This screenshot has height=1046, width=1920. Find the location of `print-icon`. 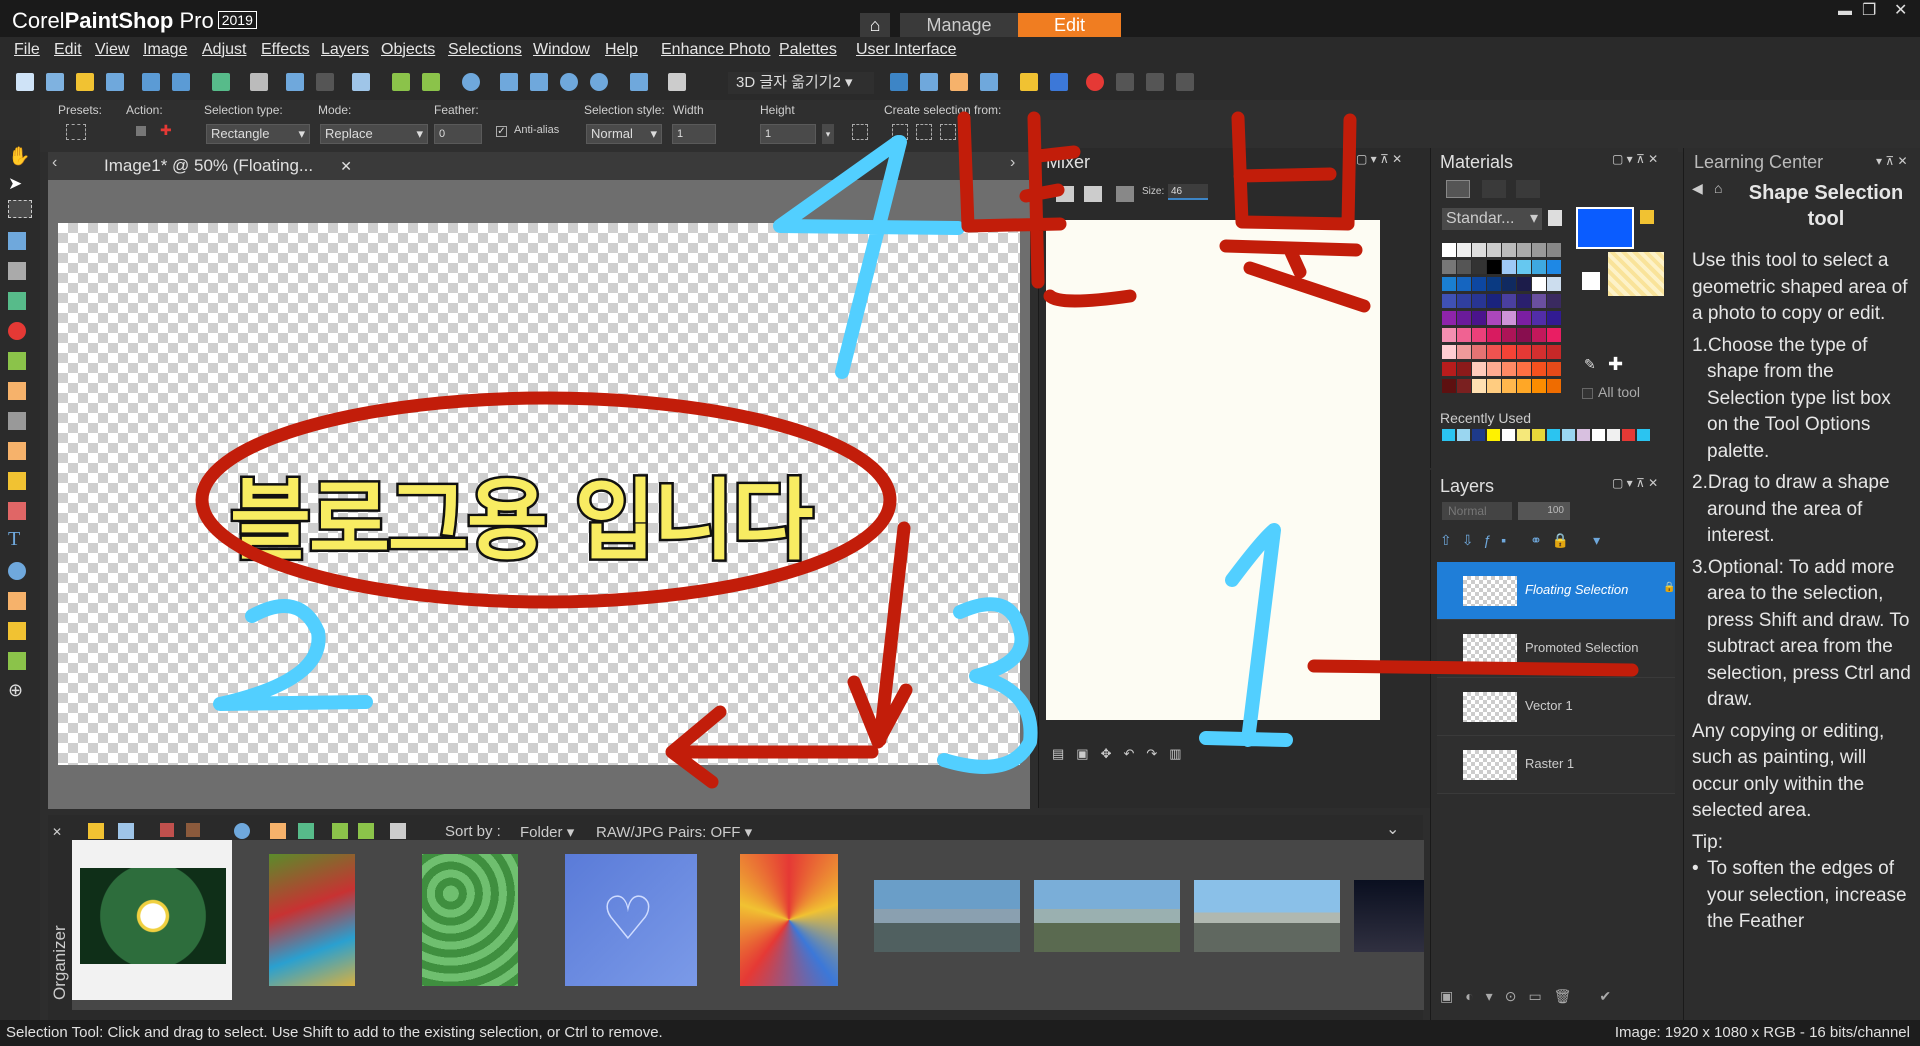

print-icon is located at coordinates (259, 82).